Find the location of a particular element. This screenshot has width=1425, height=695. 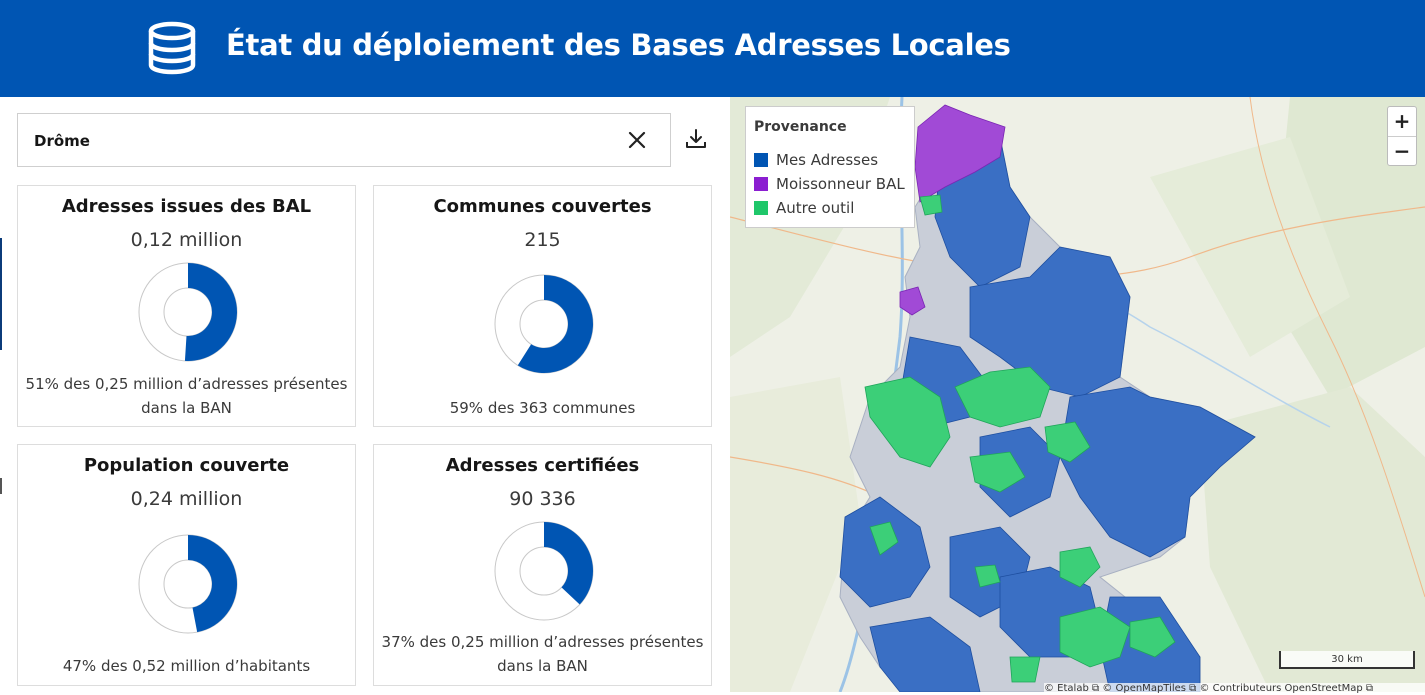

zoom-control: + − is located at coordinates (1402, 136).